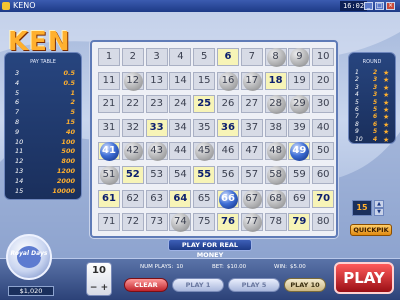 Image resolution: width=400 pixels, height=300 pixels. Describe the element at coordinates (379, 6) in the screenshot. I see `maximize-button: □` at that location.